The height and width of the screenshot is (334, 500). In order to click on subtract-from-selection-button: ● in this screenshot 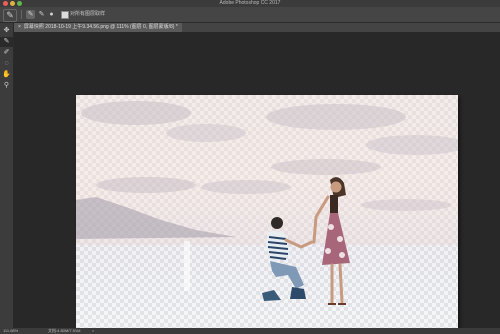, I will do `click(51, 14)`.